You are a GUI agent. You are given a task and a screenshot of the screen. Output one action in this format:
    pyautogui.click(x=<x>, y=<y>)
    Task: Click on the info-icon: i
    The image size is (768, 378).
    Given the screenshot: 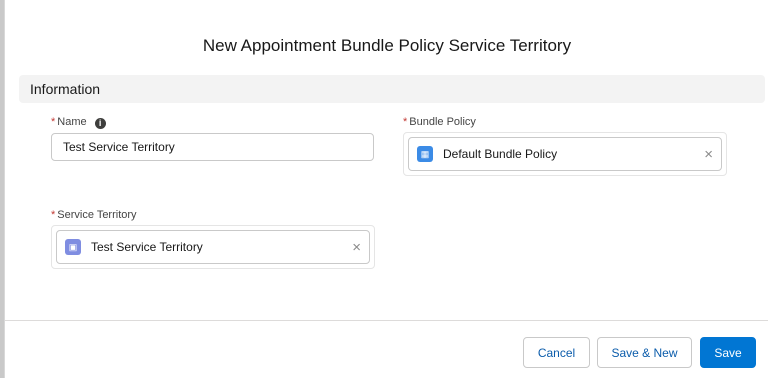 What is the action you would take?
    pyautogui.click(x=100, y=123)
    